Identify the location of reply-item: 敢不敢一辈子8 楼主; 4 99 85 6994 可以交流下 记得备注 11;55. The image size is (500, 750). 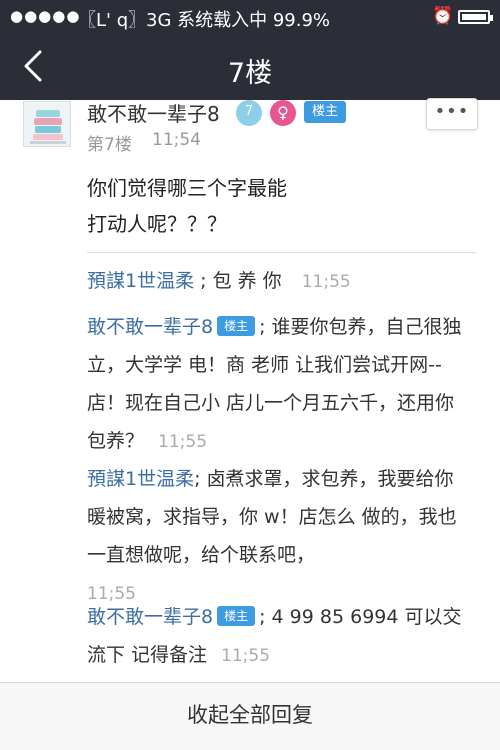
(279, 636).